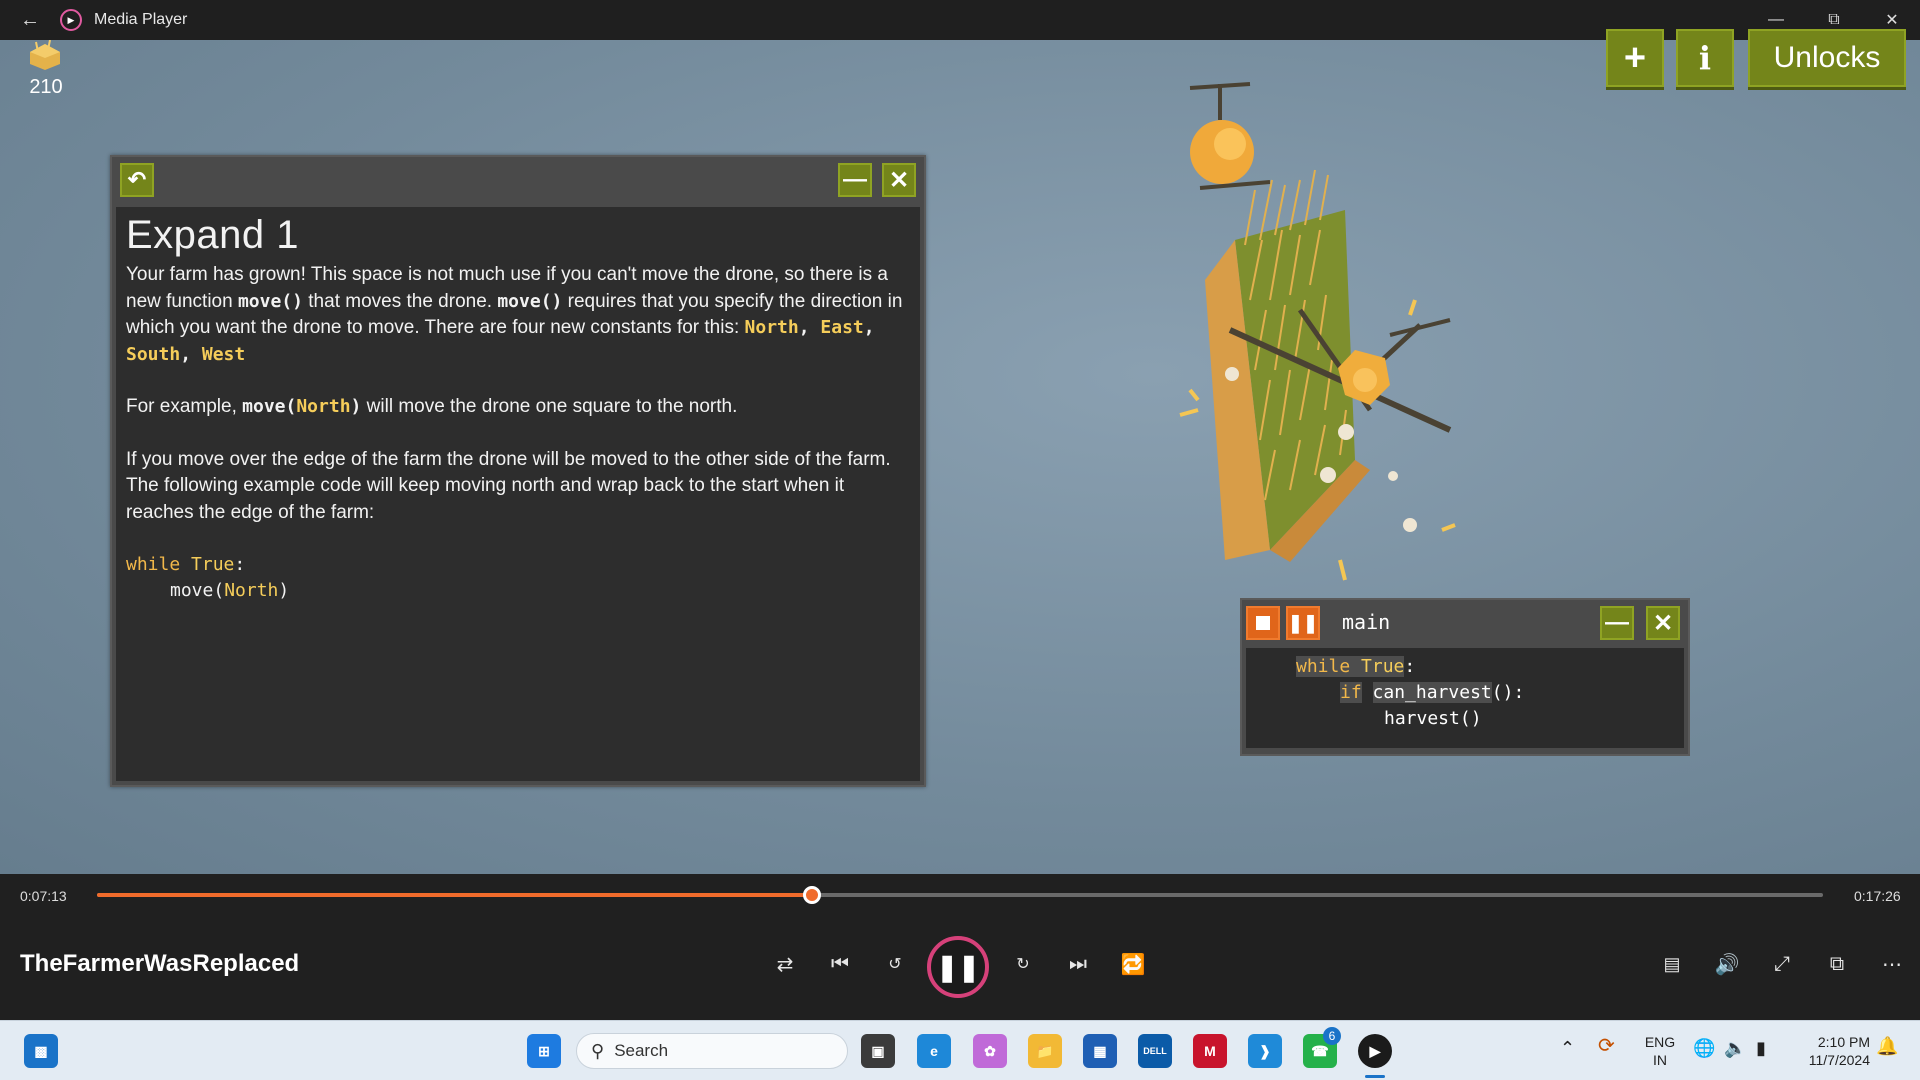  I want to click on fullscreen-icon: ⤢, so click(1782, 964).